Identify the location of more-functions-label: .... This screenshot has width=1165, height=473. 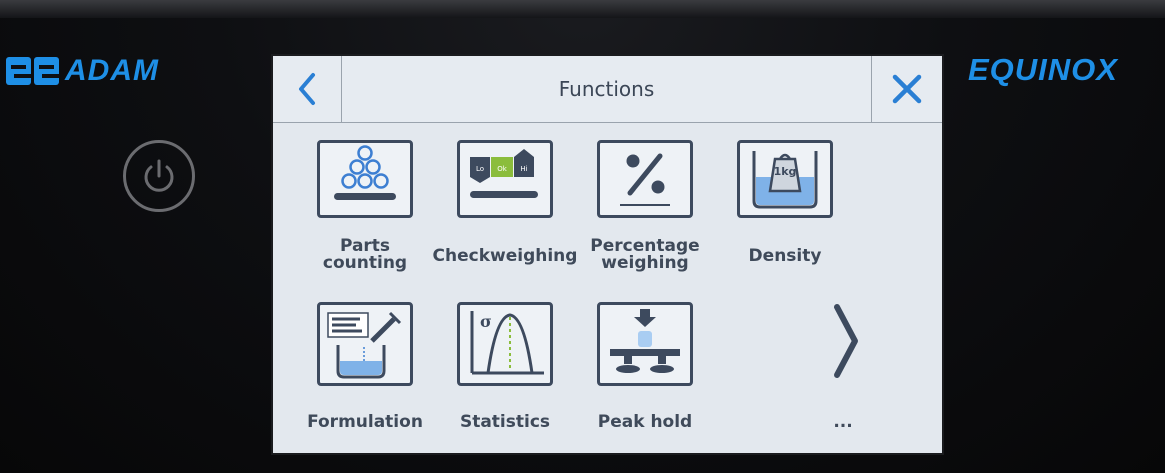
(843, 422).